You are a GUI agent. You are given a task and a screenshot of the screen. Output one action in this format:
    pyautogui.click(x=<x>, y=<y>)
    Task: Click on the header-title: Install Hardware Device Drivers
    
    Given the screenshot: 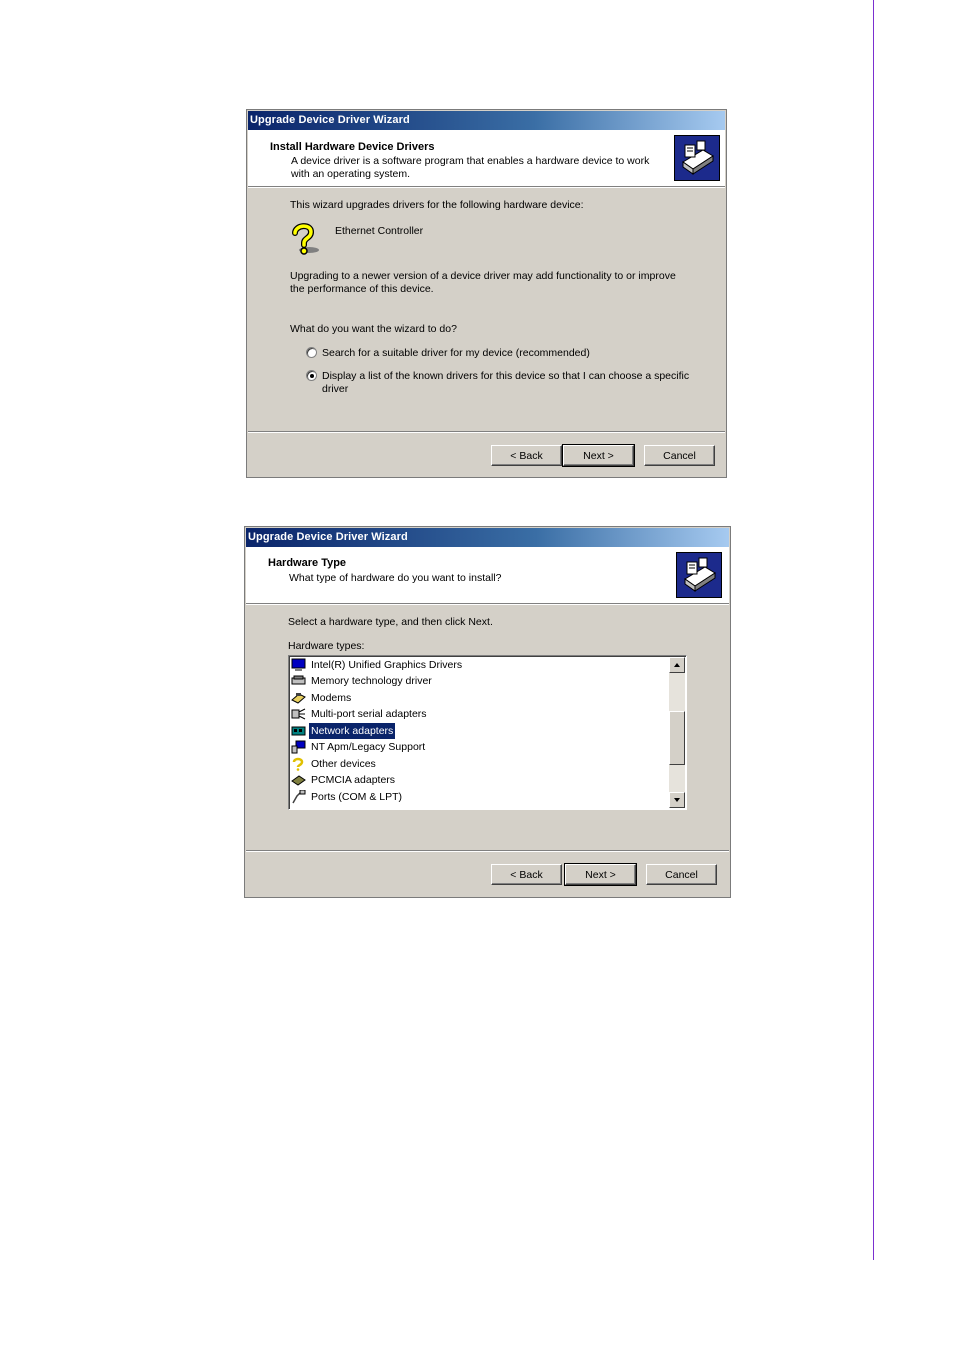 What is the action you would take?
    pyautogui.click(x=352, y=147)
    